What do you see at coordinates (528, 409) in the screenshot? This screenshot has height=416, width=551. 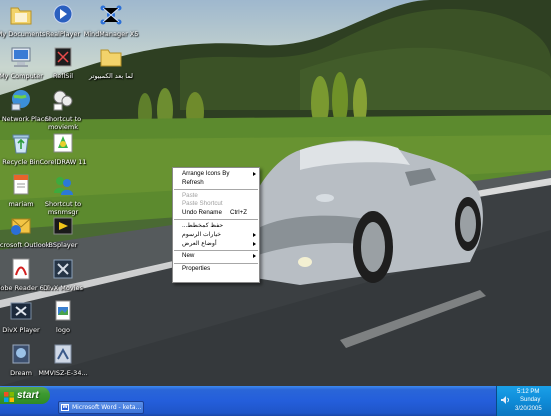 I see `tray-clock-date: 3/20/2005` at bounding box center [528, 409].